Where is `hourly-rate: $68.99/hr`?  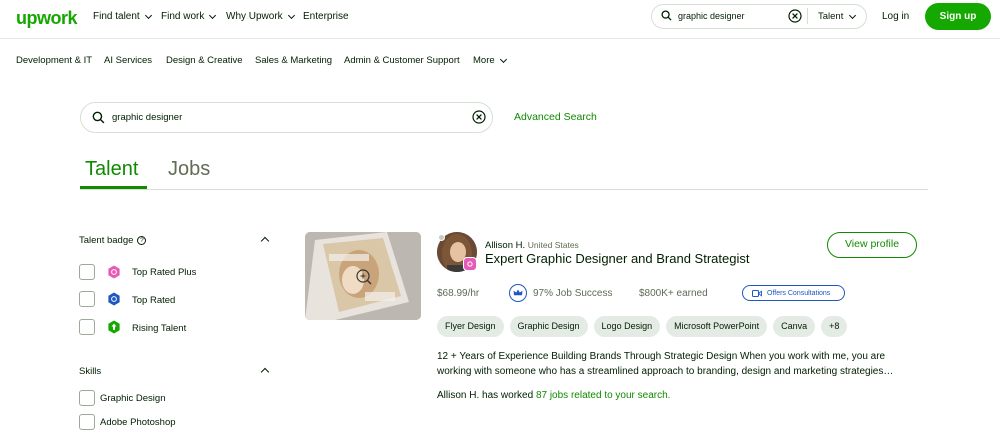 hourly-rate: $68.99/hr is located at coordinates (458, 293).